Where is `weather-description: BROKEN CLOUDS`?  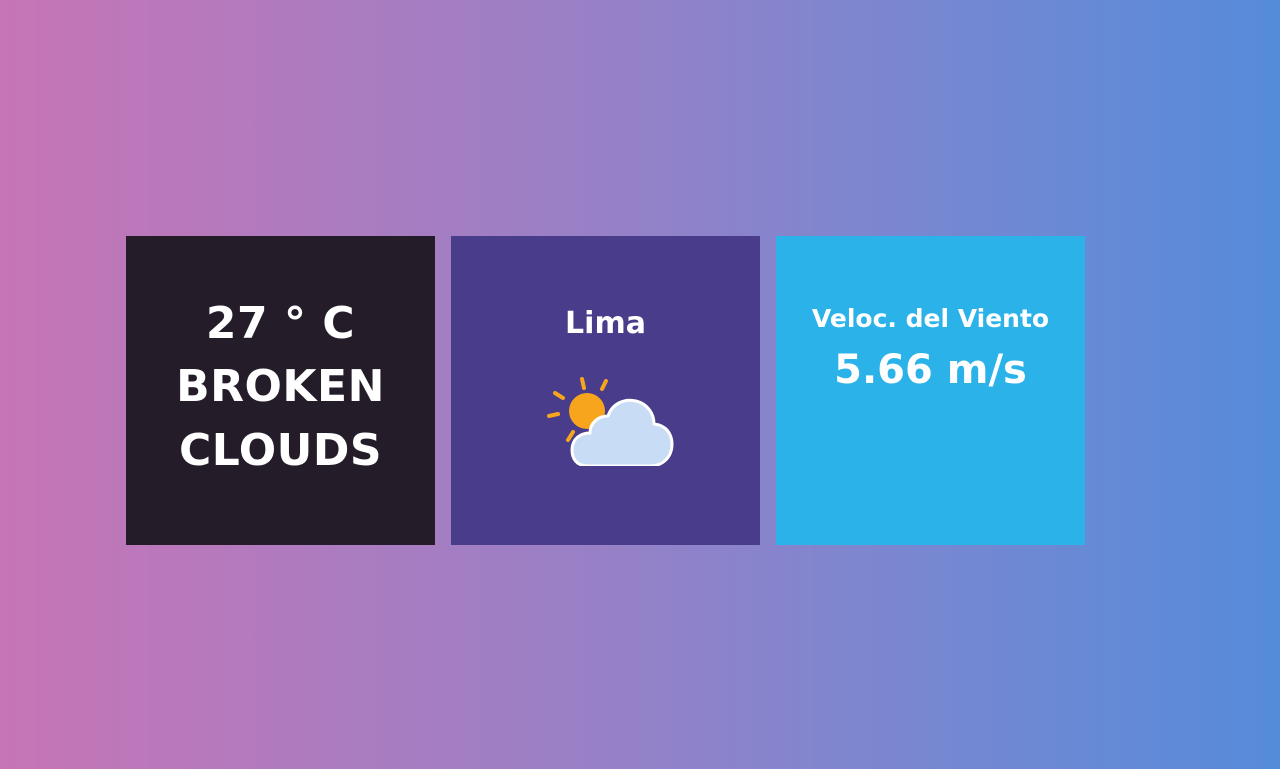 weather-description: BROKEN CLOUDS is located at coordinates (280, 418).